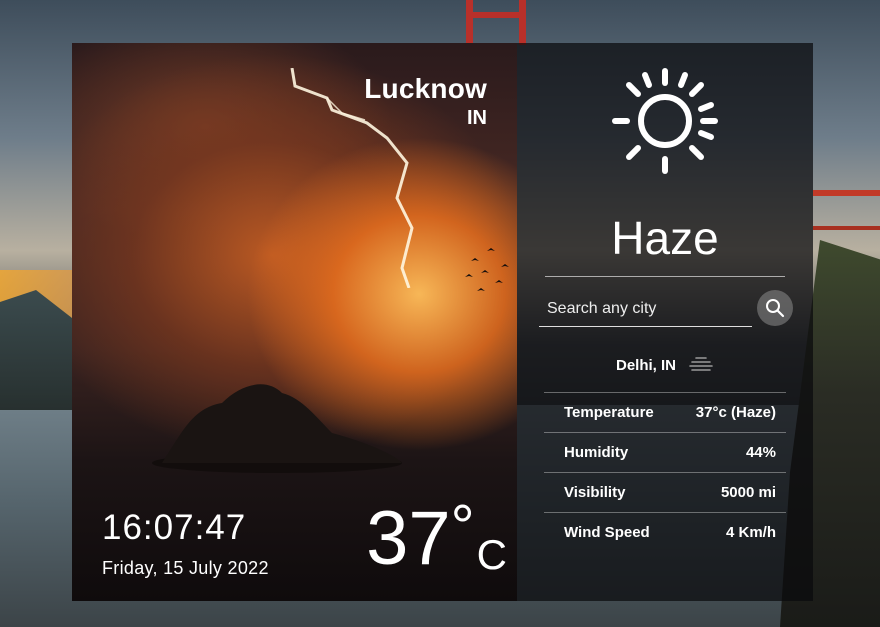 This screenshot has height=627, width=880. Describe the element at coordinates (596, 452) in the screenshot. I see `stat-label: Humidity` at that location.